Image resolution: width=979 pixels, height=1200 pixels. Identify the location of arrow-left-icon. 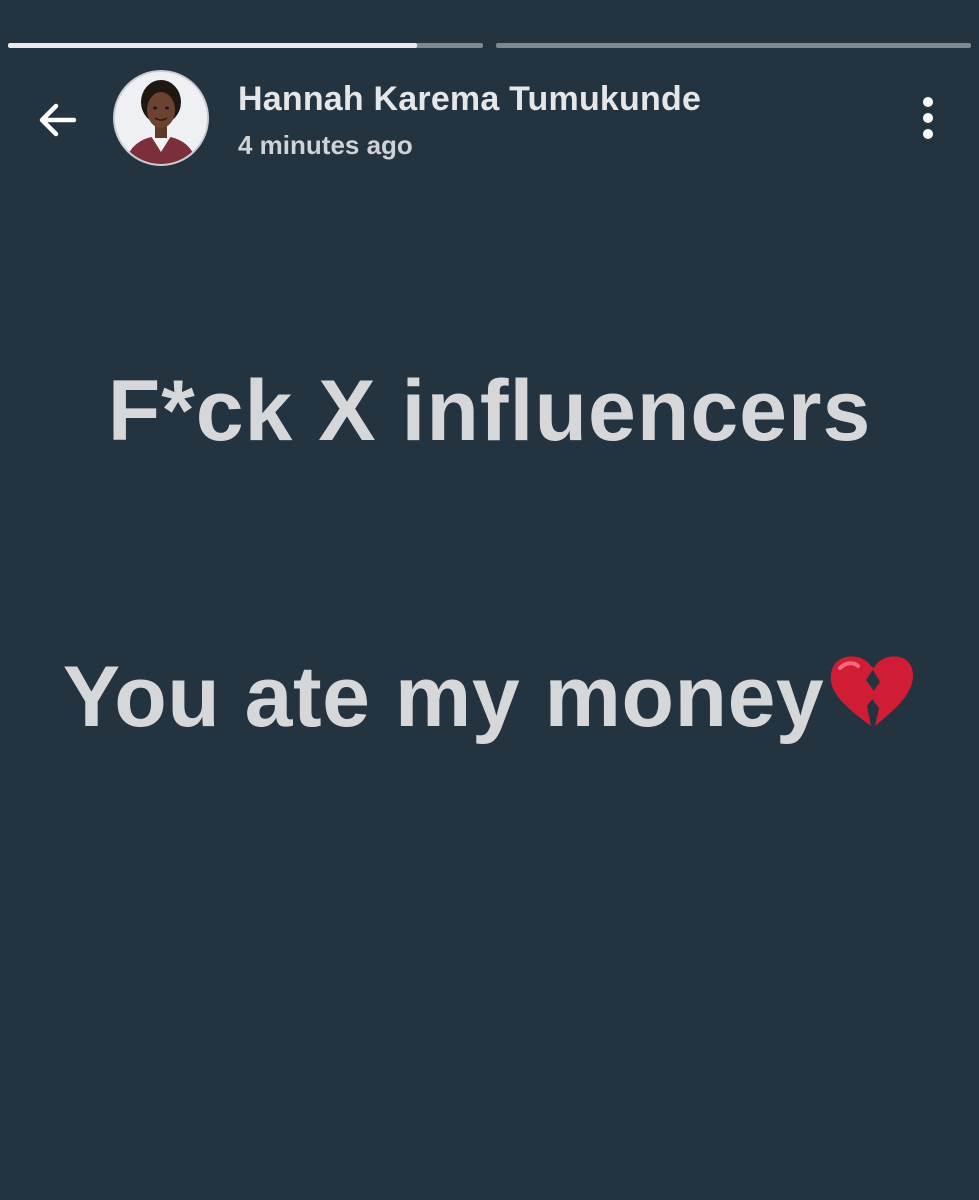
(58, 120).